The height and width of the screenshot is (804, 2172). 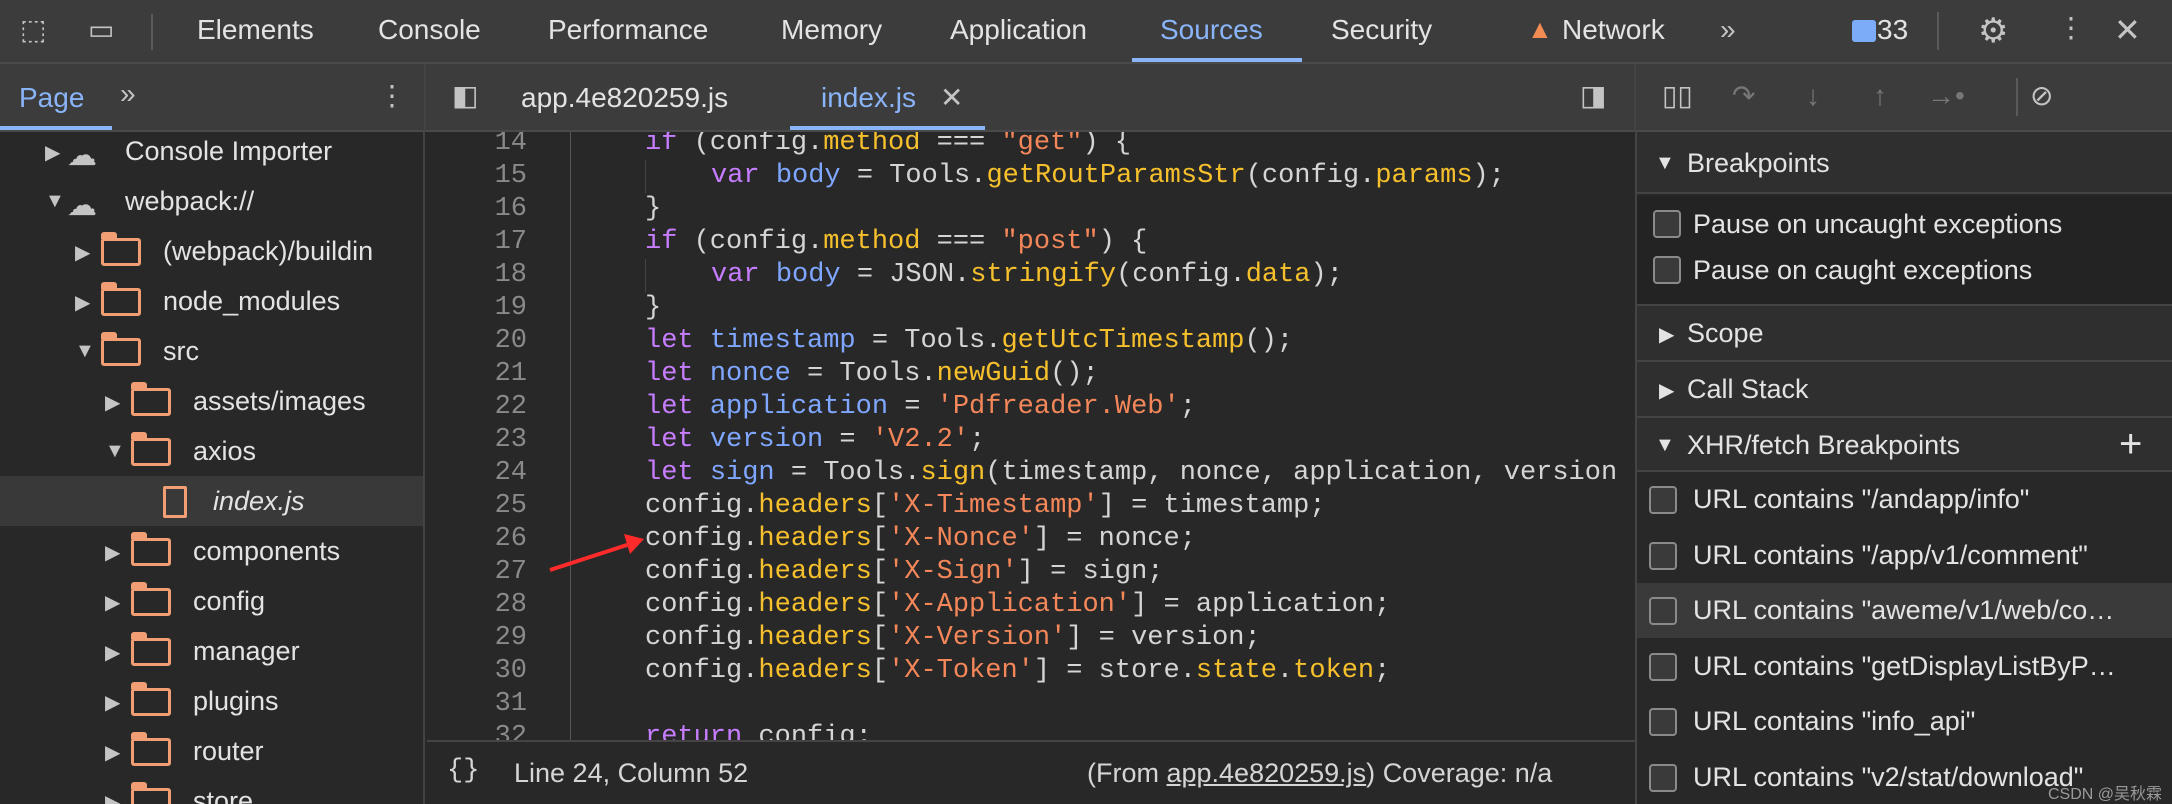 I want to click on line-number: 20, so click(x=477, y=341).